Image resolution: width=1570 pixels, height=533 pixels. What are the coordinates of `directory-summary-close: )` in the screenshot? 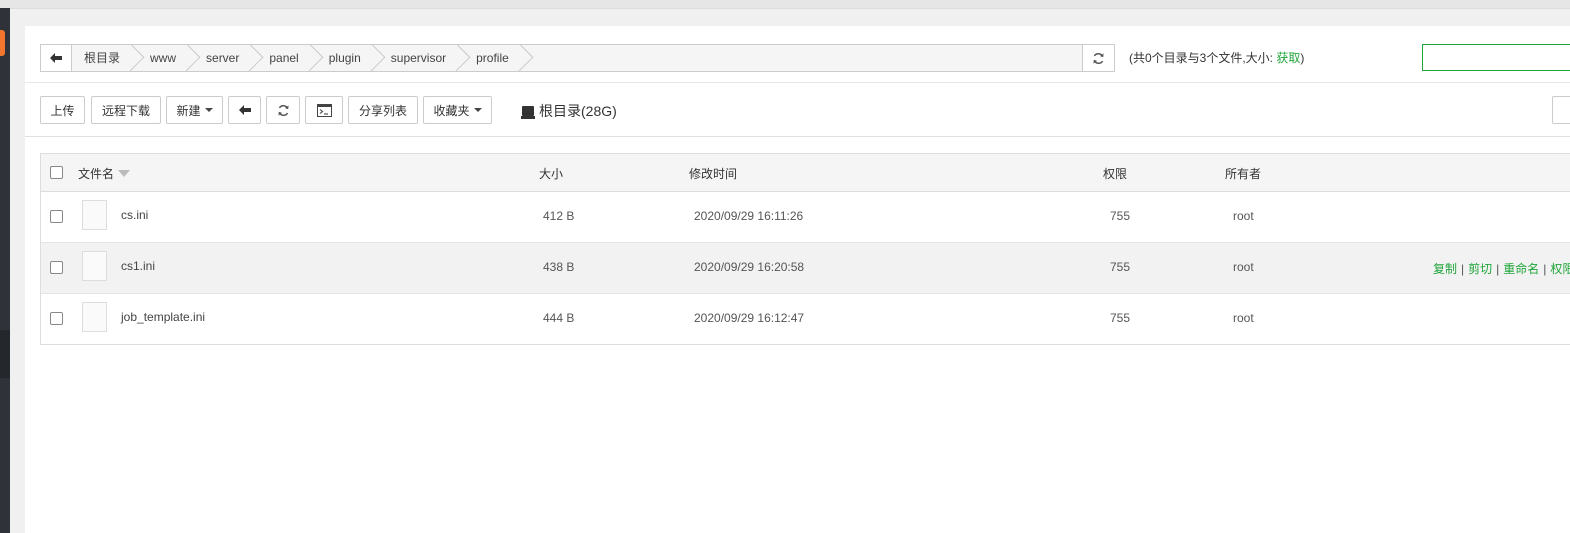 It's located at (1302, 58).